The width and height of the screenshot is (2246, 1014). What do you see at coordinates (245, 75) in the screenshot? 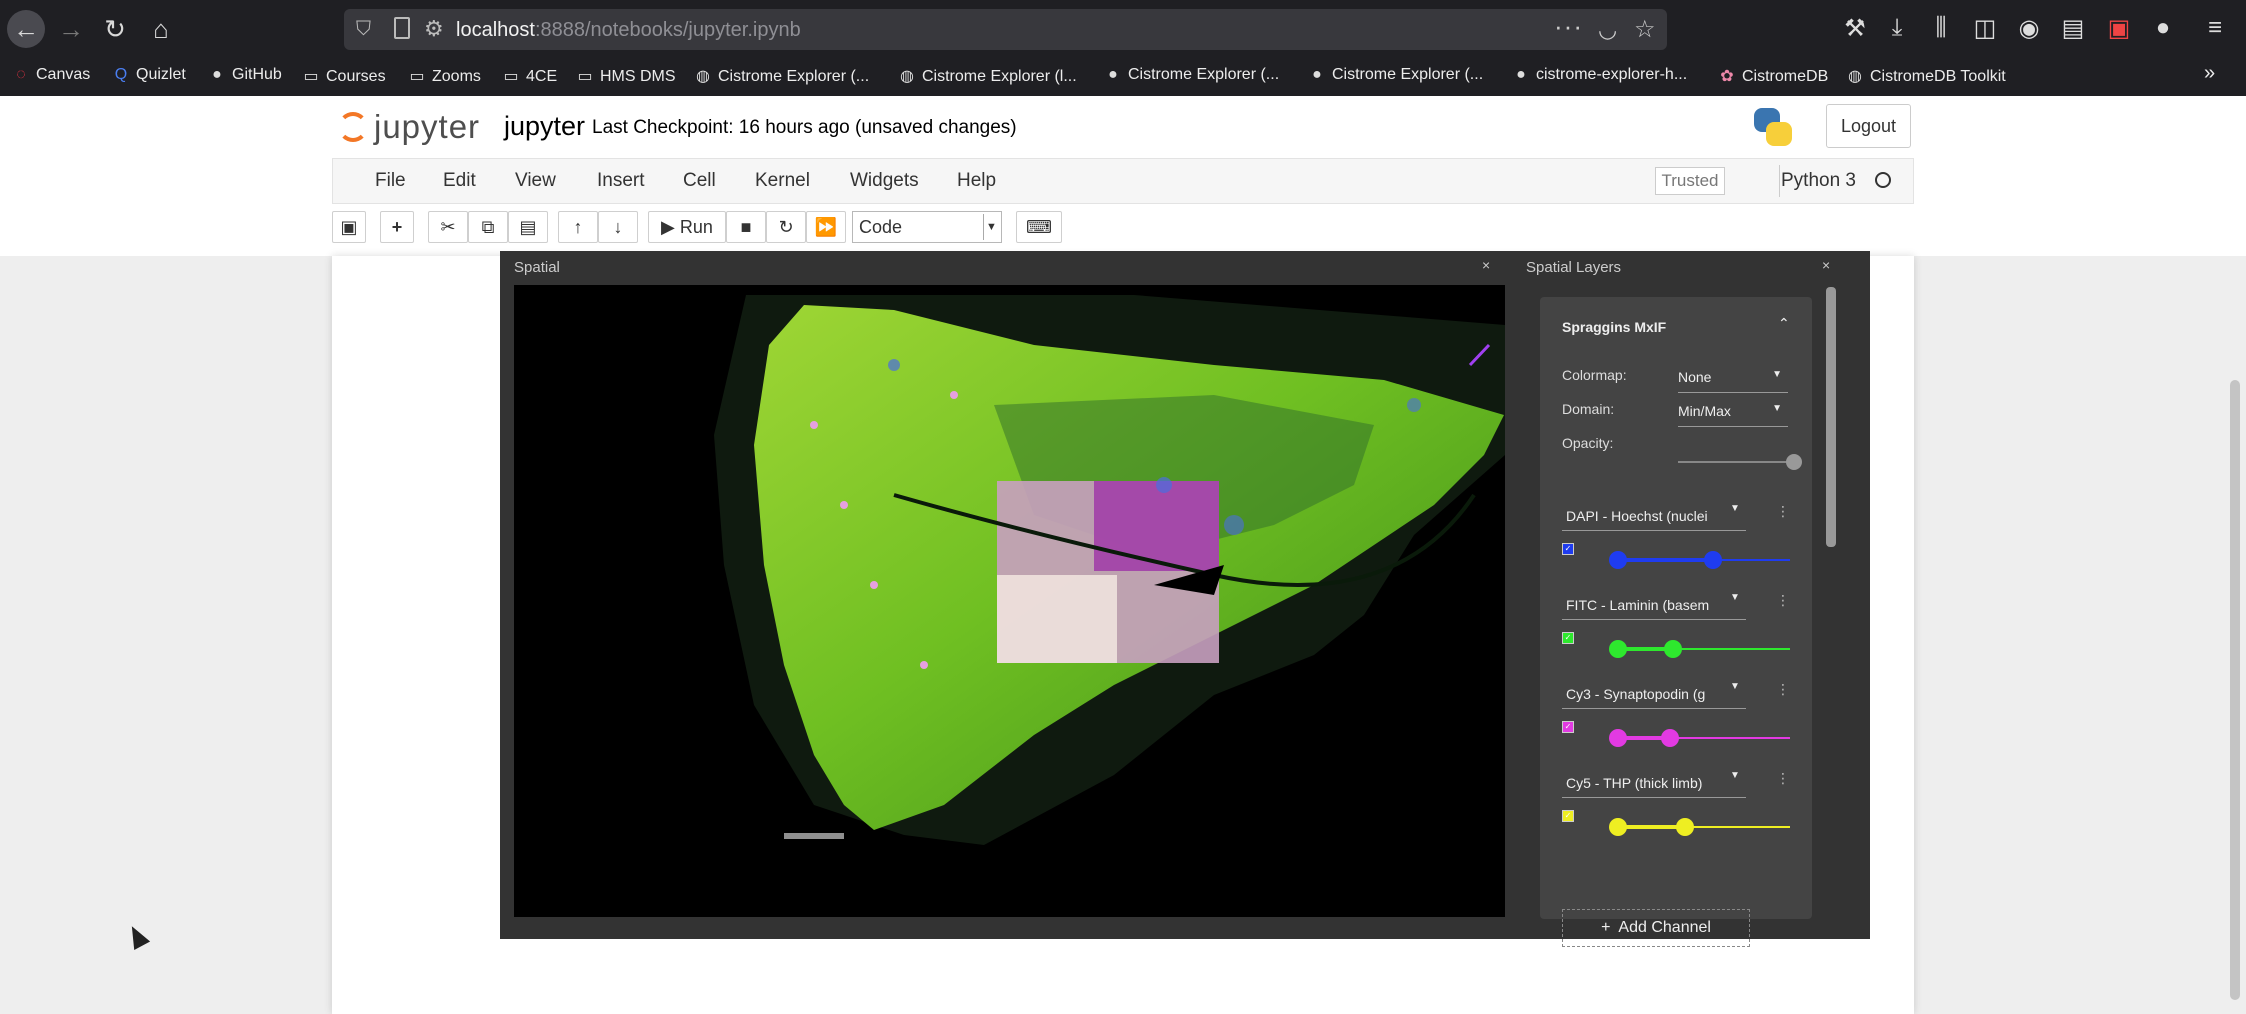
I see `bookmark-github: ● GitHub` at bounding box center [245, 75].